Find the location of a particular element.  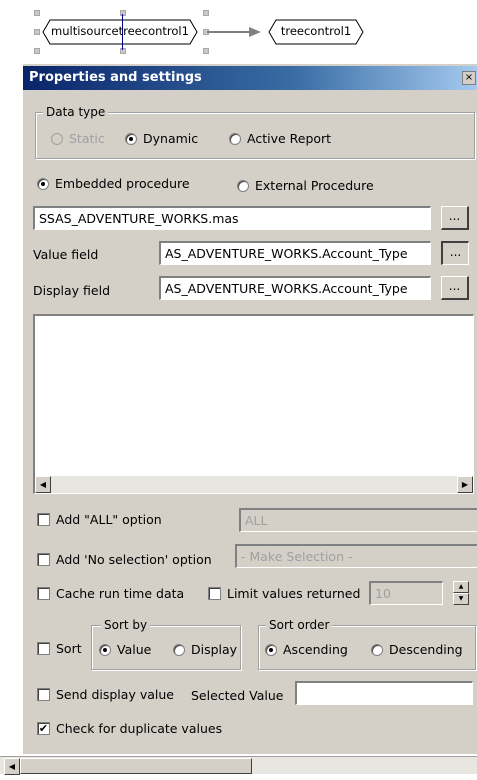

selected-value-field is located at coordinates (384, 693).